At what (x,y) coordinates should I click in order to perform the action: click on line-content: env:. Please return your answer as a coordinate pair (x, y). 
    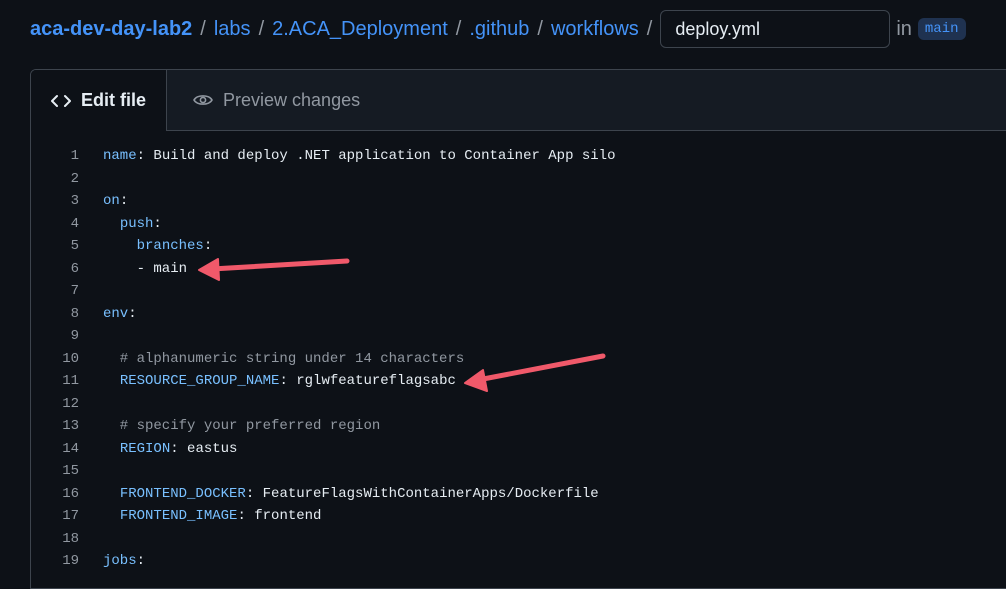
    Looking at the image, I should click on (120, 314).